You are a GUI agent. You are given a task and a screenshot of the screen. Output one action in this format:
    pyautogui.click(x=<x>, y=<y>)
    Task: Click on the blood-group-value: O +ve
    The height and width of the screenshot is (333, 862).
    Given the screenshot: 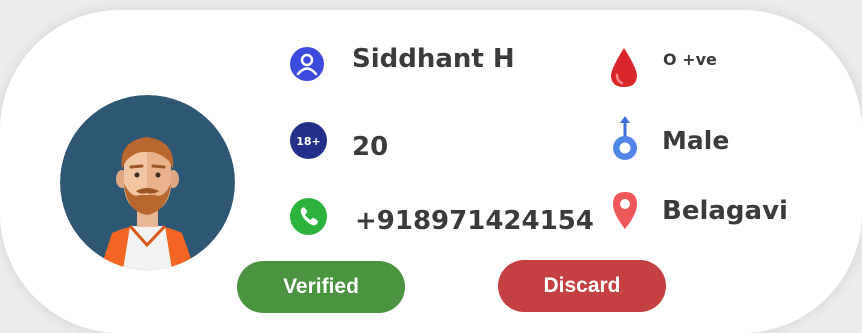 What is the action you would take?
    pyautogui.click(x=690, y=59)
    